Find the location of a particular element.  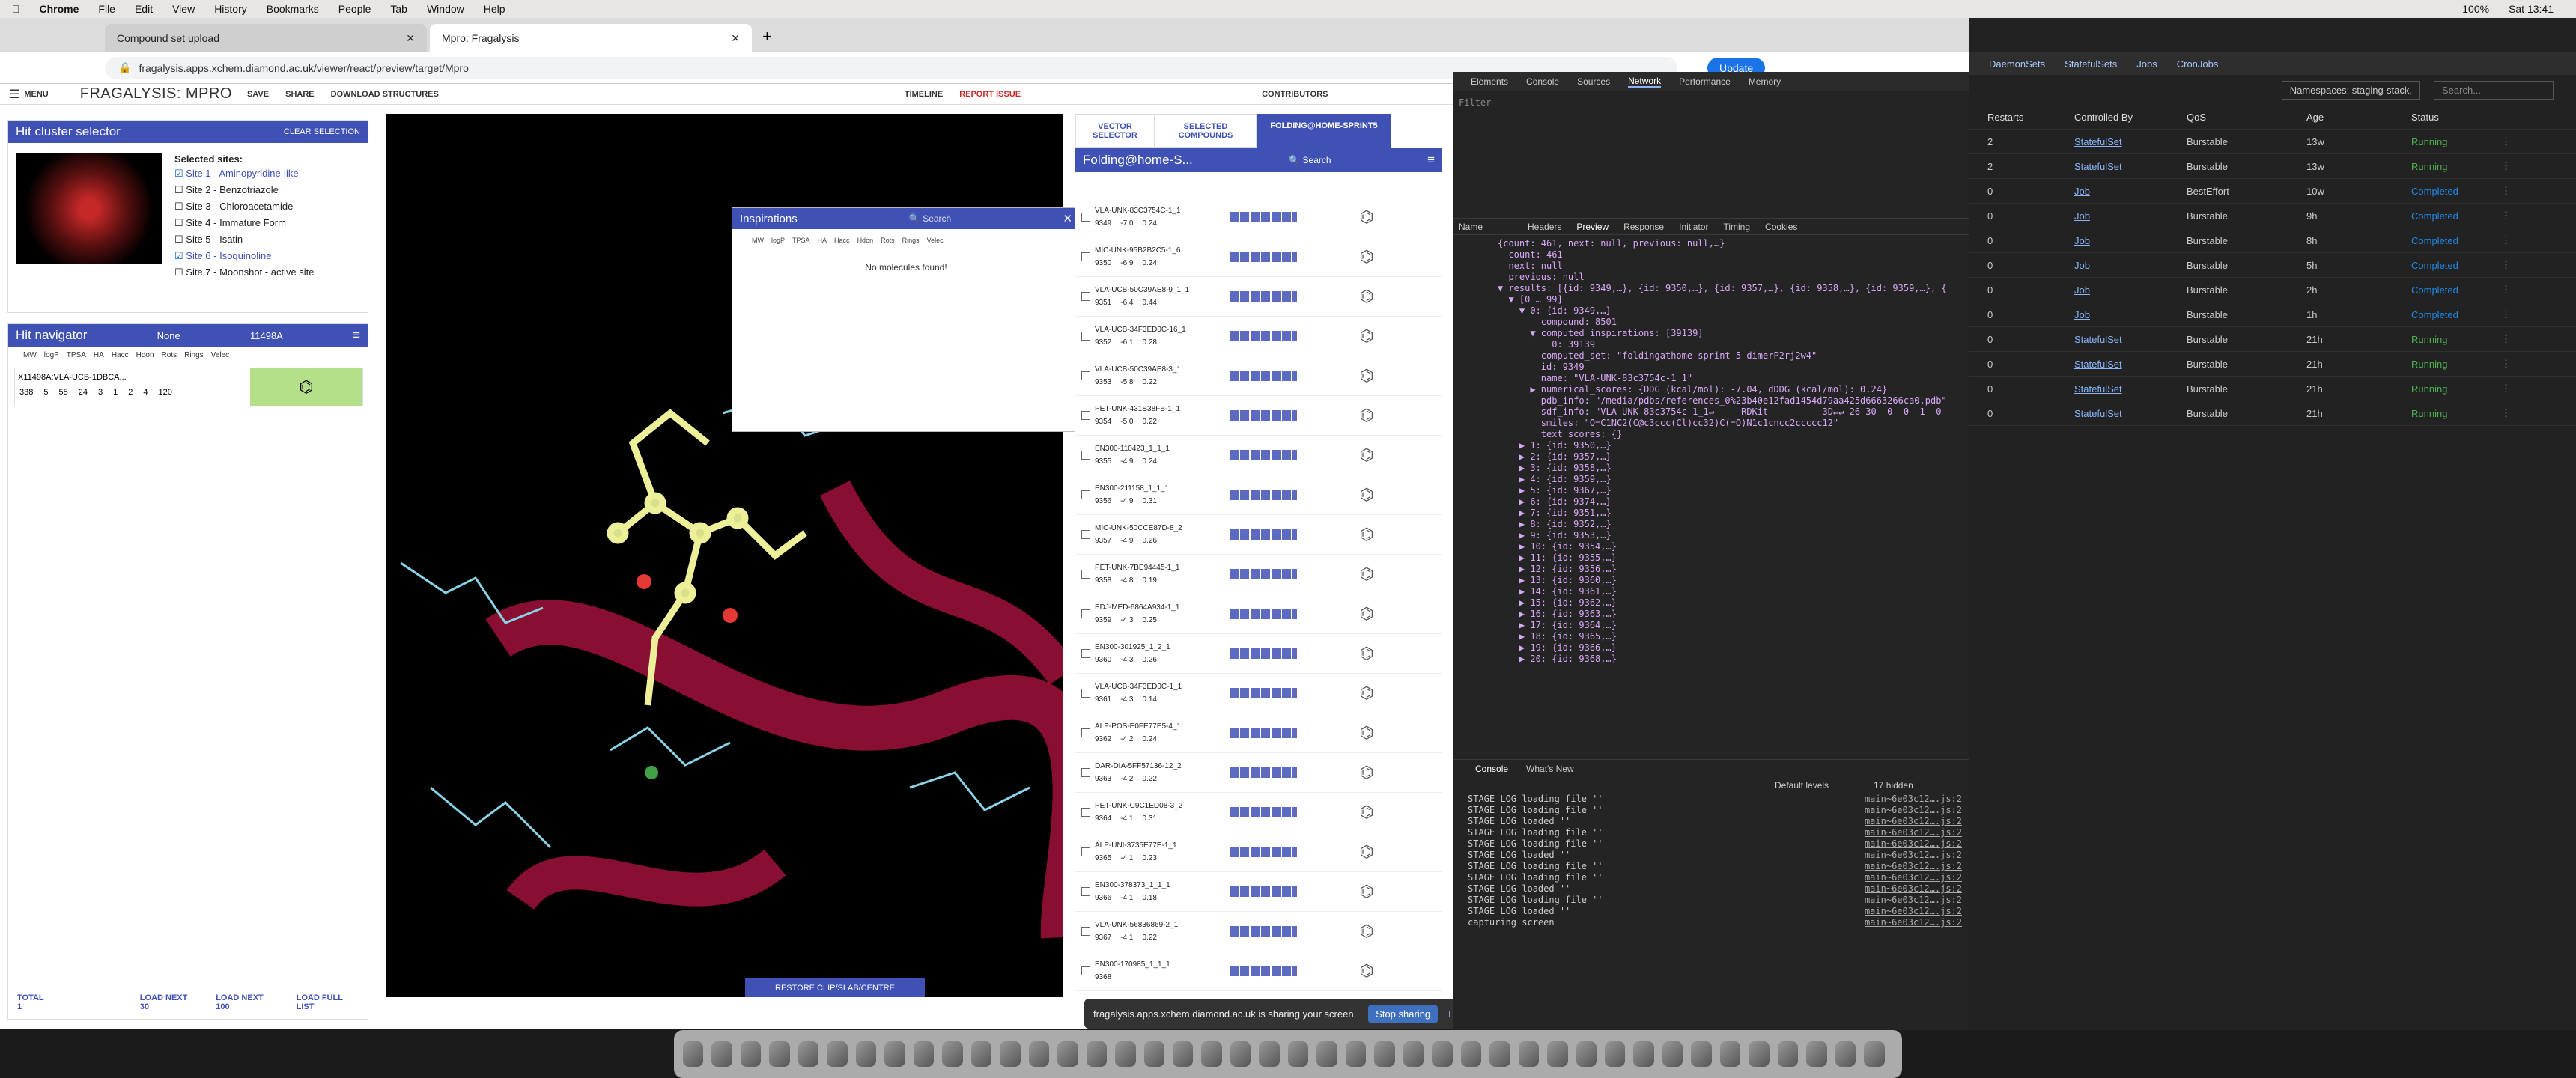

dt-tab-sources: Sources is located at coordinates (1593, 81).